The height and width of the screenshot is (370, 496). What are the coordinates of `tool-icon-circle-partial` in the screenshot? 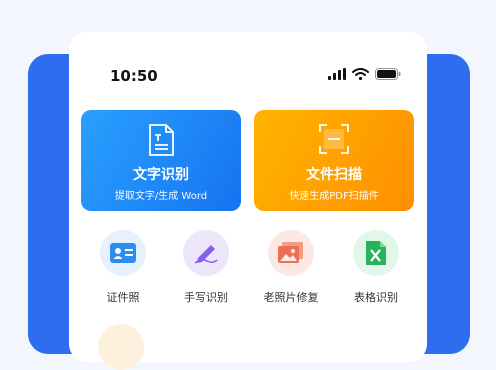 It's located at (121, 347).